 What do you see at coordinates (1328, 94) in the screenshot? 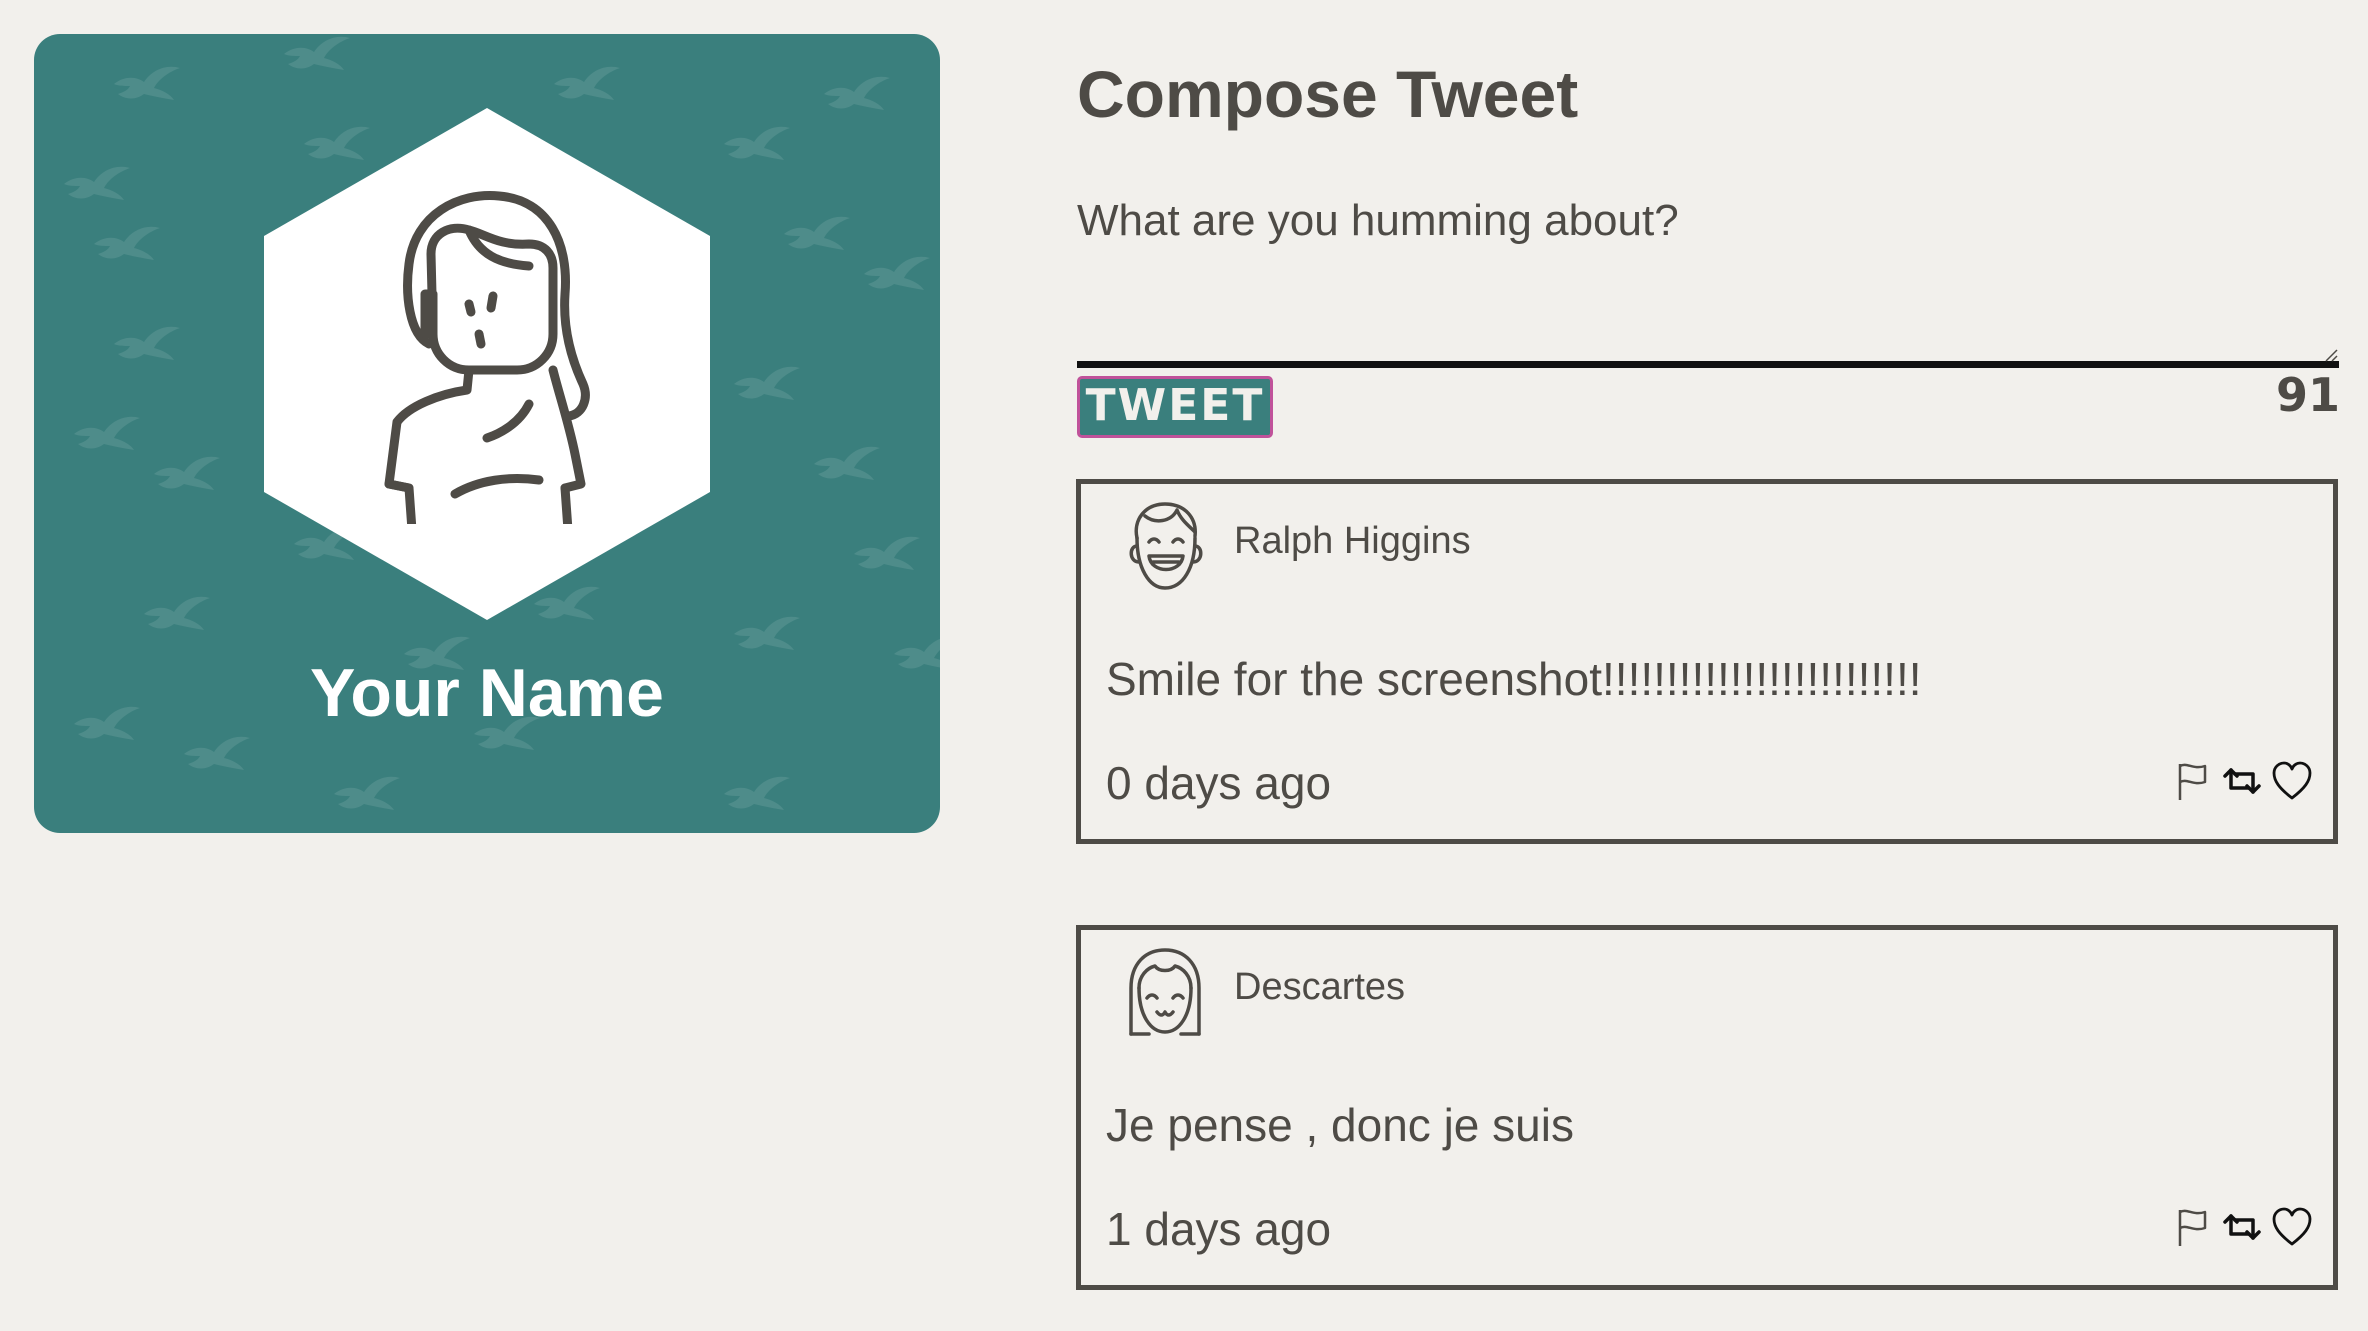
I see `compose-title: Compose Tweet` at bounding box center [1328, 94].